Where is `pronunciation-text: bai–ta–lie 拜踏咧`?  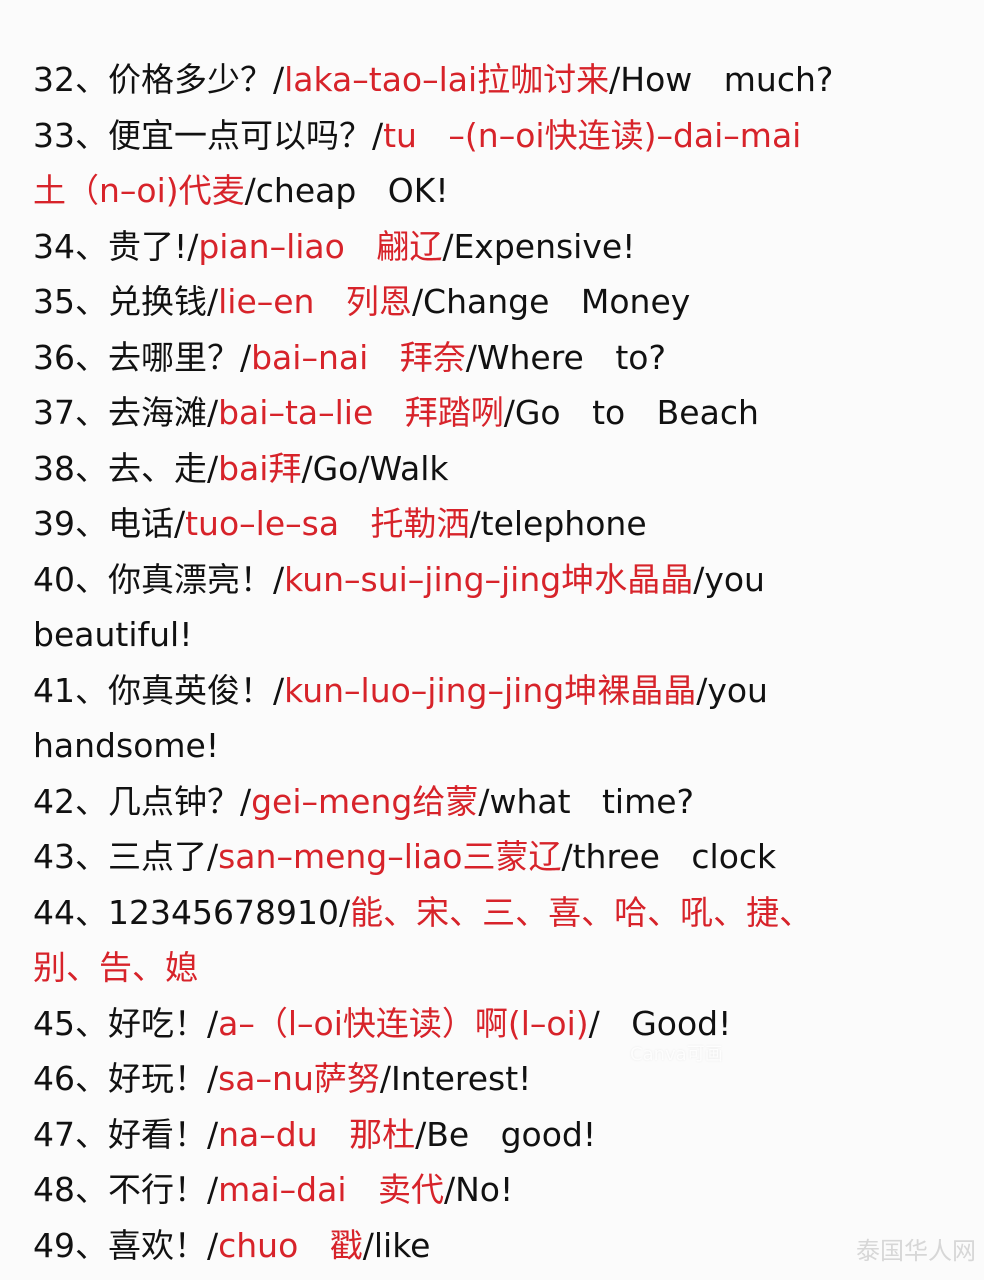 pronunciation-text: bai–ta–lie 拜踏咧 is located at coordinates (361, 412).